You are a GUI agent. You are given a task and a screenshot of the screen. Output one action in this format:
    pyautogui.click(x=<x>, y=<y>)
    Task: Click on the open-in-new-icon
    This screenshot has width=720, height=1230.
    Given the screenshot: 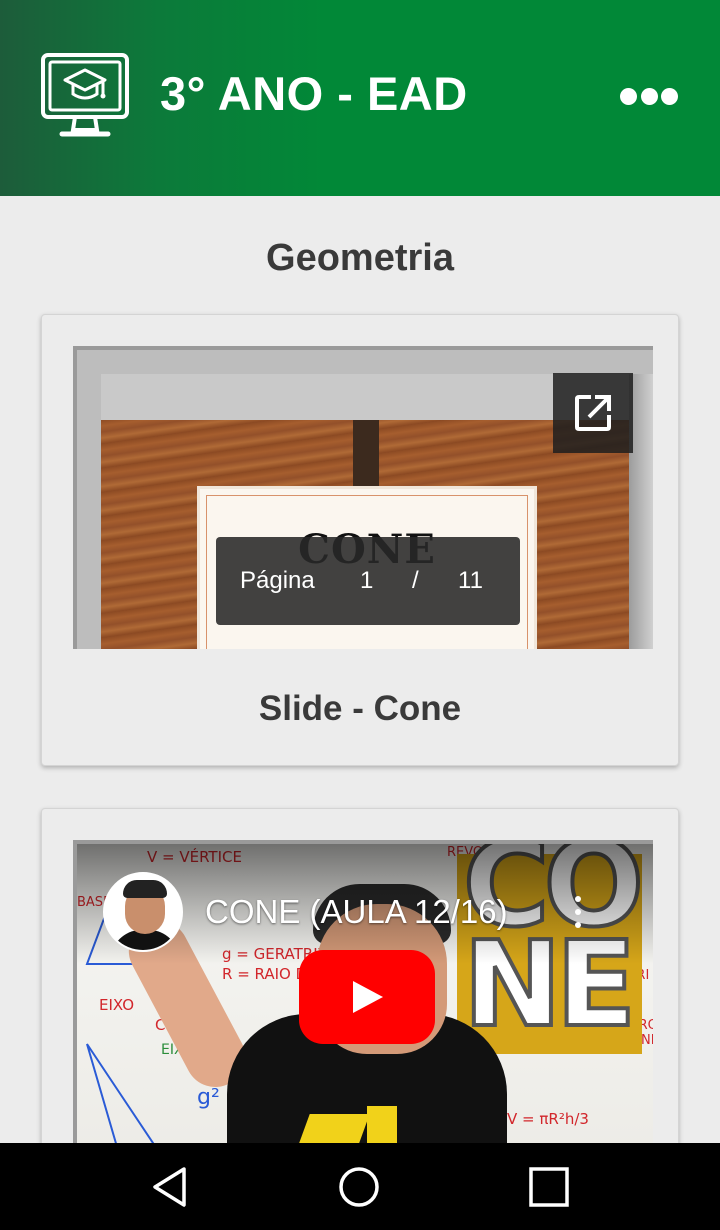 What is the action you would take?
    pyautogui.click(x=593, y=413)
    